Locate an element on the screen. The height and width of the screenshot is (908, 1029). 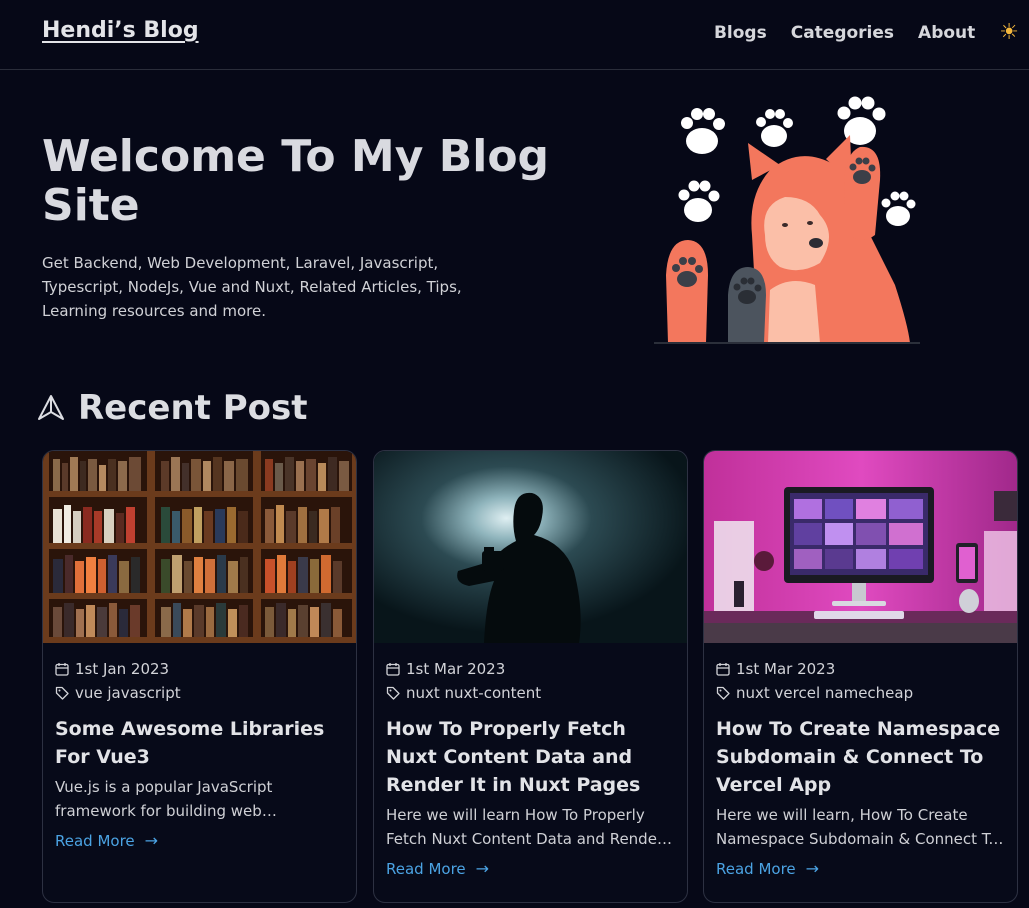
post-image-desk-setup is located at coordinates (860, 547).